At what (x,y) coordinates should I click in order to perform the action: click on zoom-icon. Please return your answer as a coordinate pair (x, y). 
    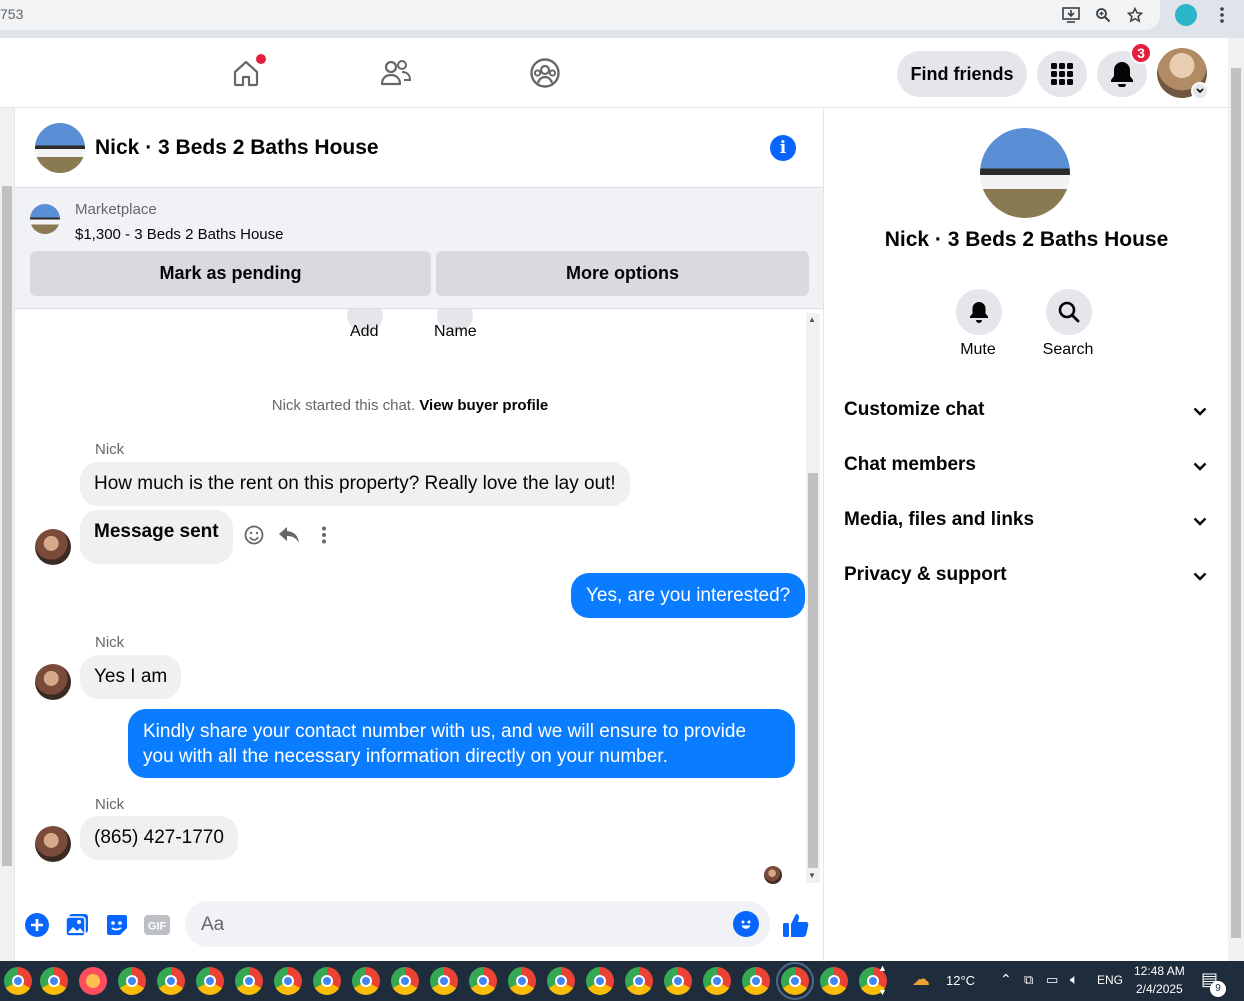
    Looking at the image, I should click on (1103, 15).